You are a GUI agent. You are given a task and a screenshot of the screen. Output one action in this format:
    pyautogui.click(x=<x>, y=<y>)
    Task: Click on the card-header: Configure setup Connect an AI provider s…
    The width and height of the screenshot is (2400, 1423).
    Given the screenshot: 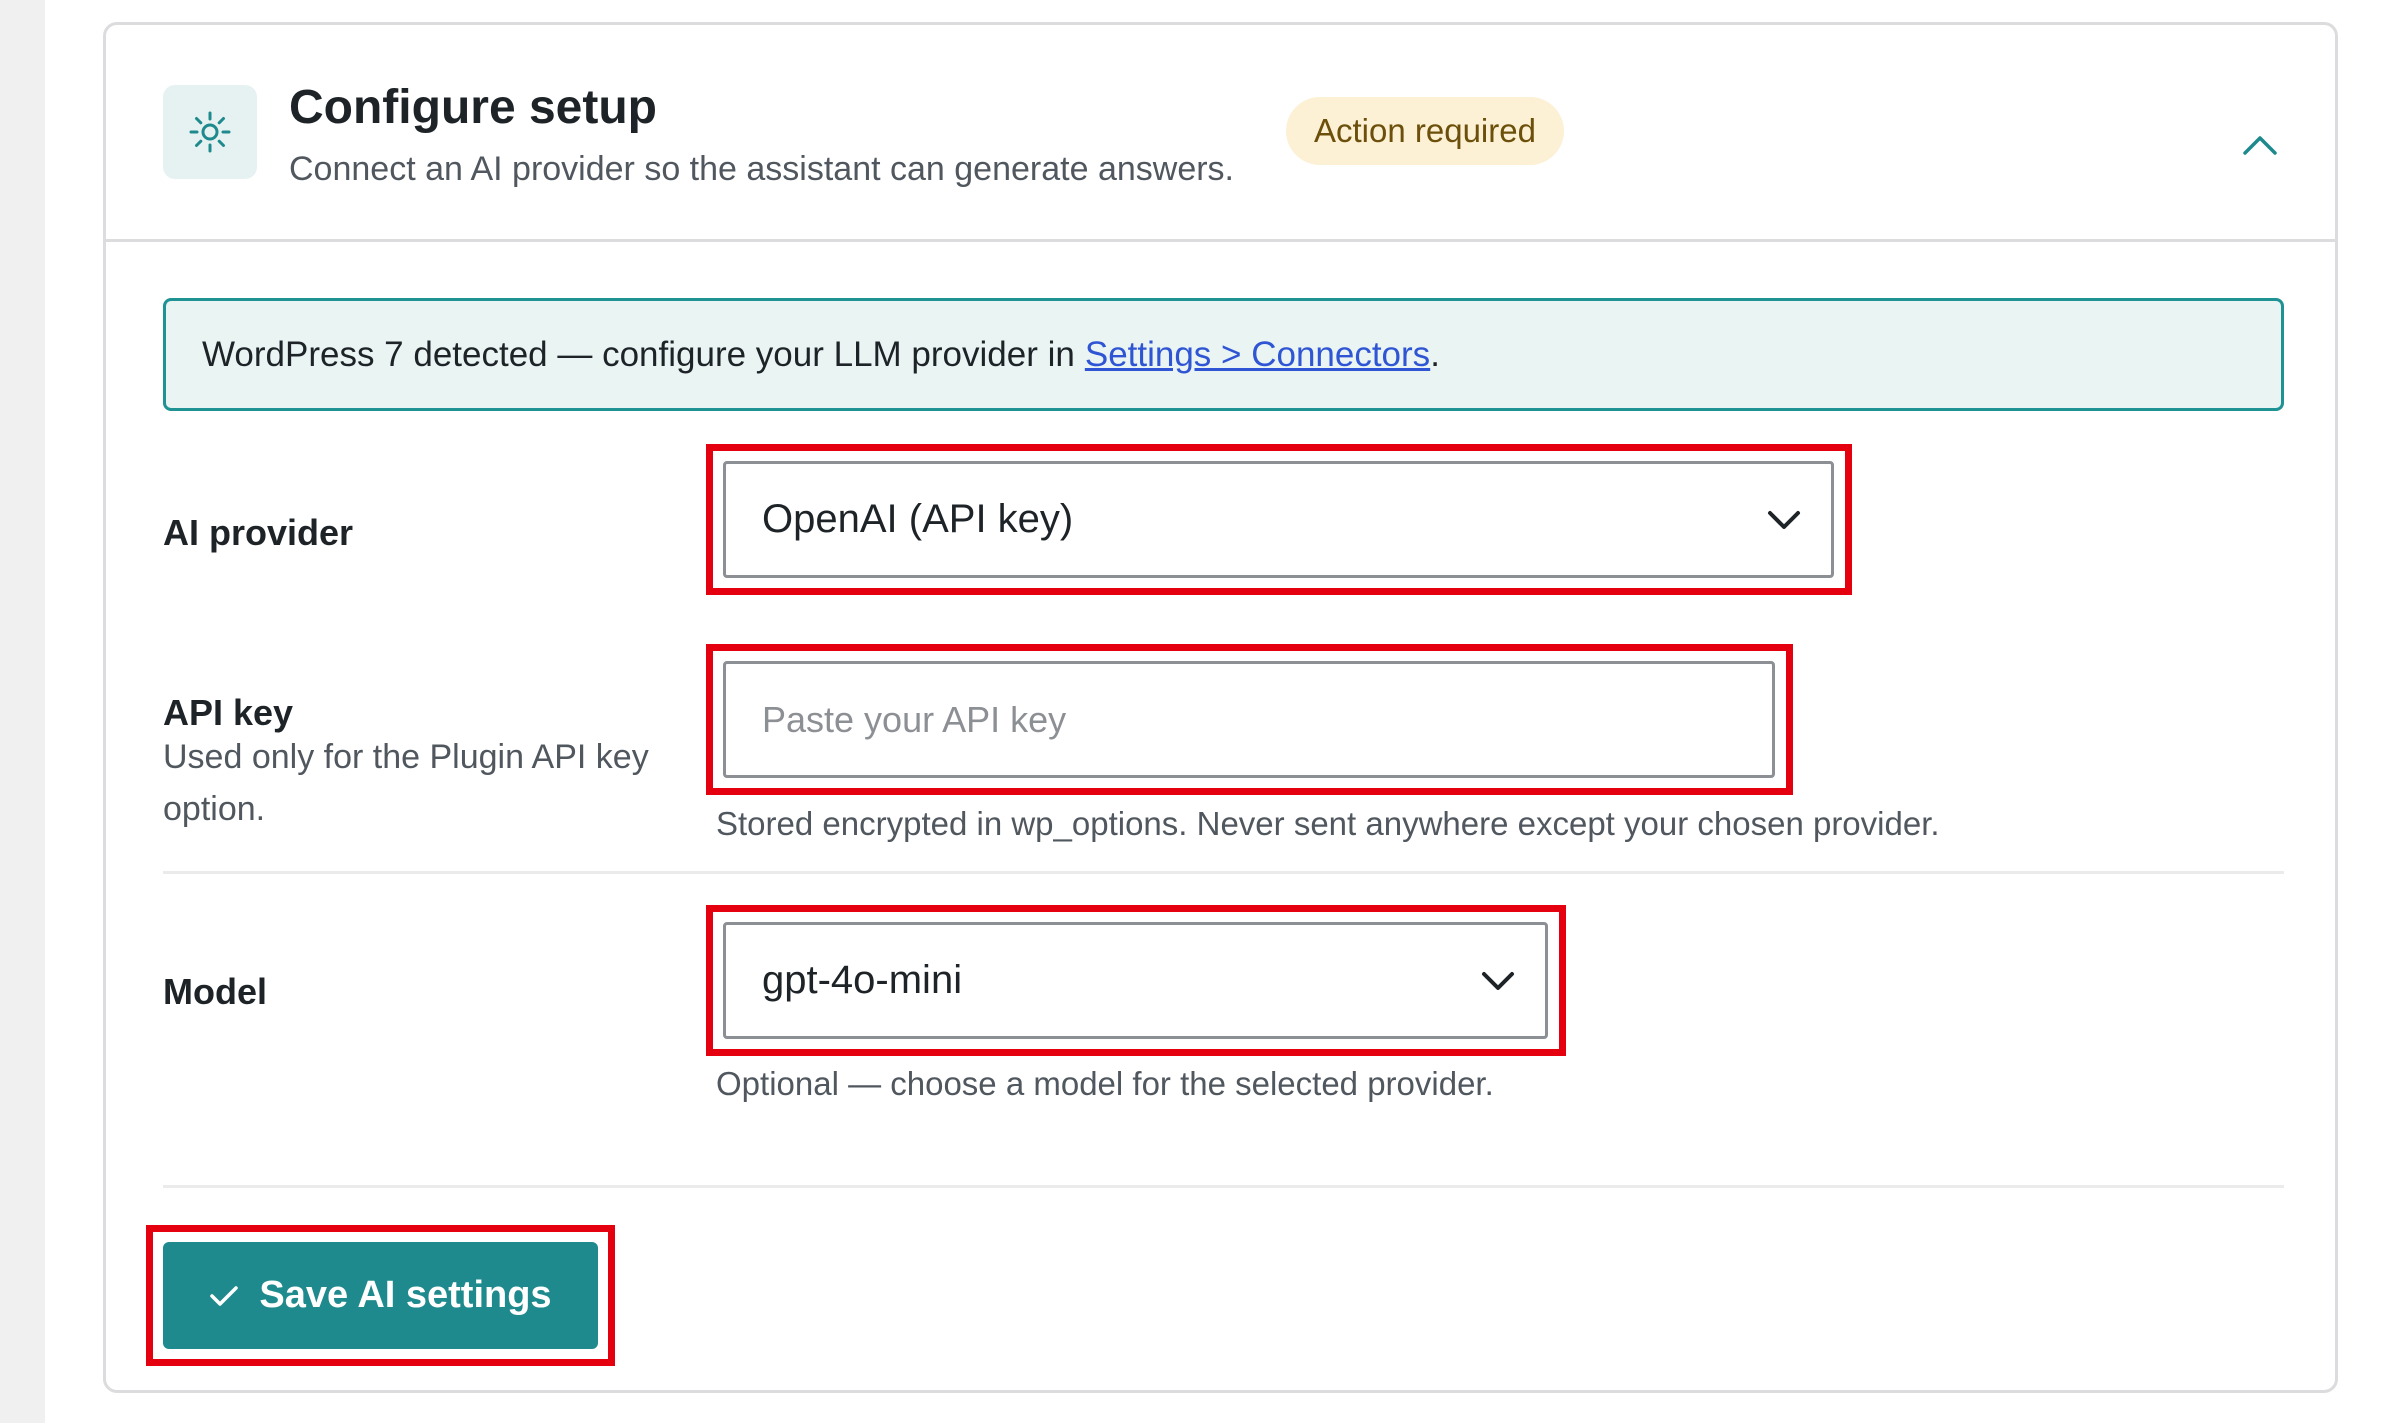 What is the action you would take?
    pyautogui.click(x=1220, y=133)
    